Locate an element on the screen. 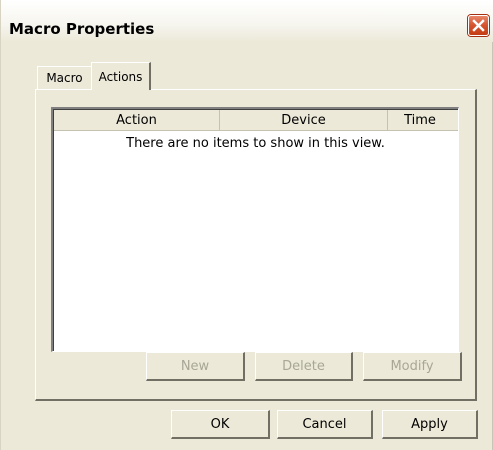 The width and height of the screenshot is (493, 450). column-header-time-label: Time is located at coordinates (420, 120).